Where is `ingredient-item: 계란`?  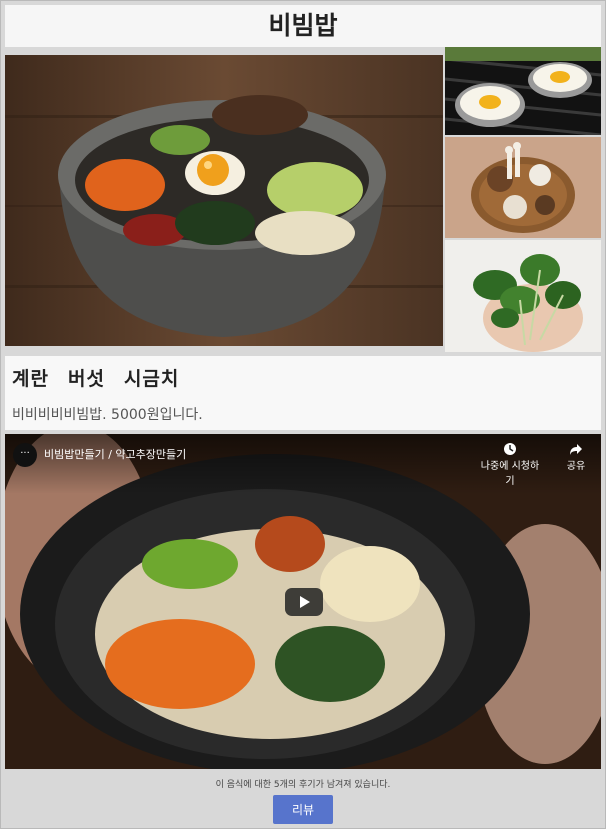 ingredient-item: 계란 is located at coordinates (30, 379).